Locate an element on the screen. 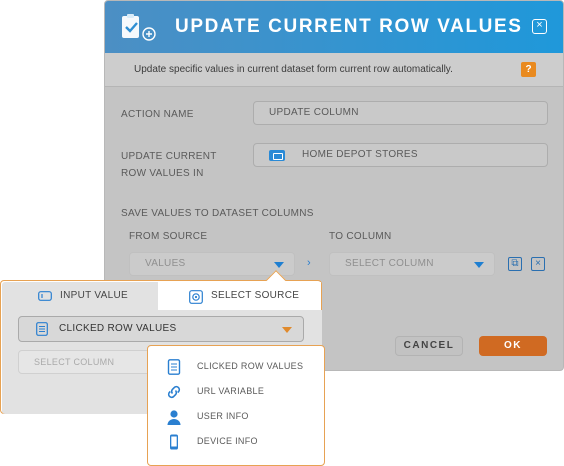 This screenshot has width=564, height=466. help-icon: ? is located at coordinates (528, 69).